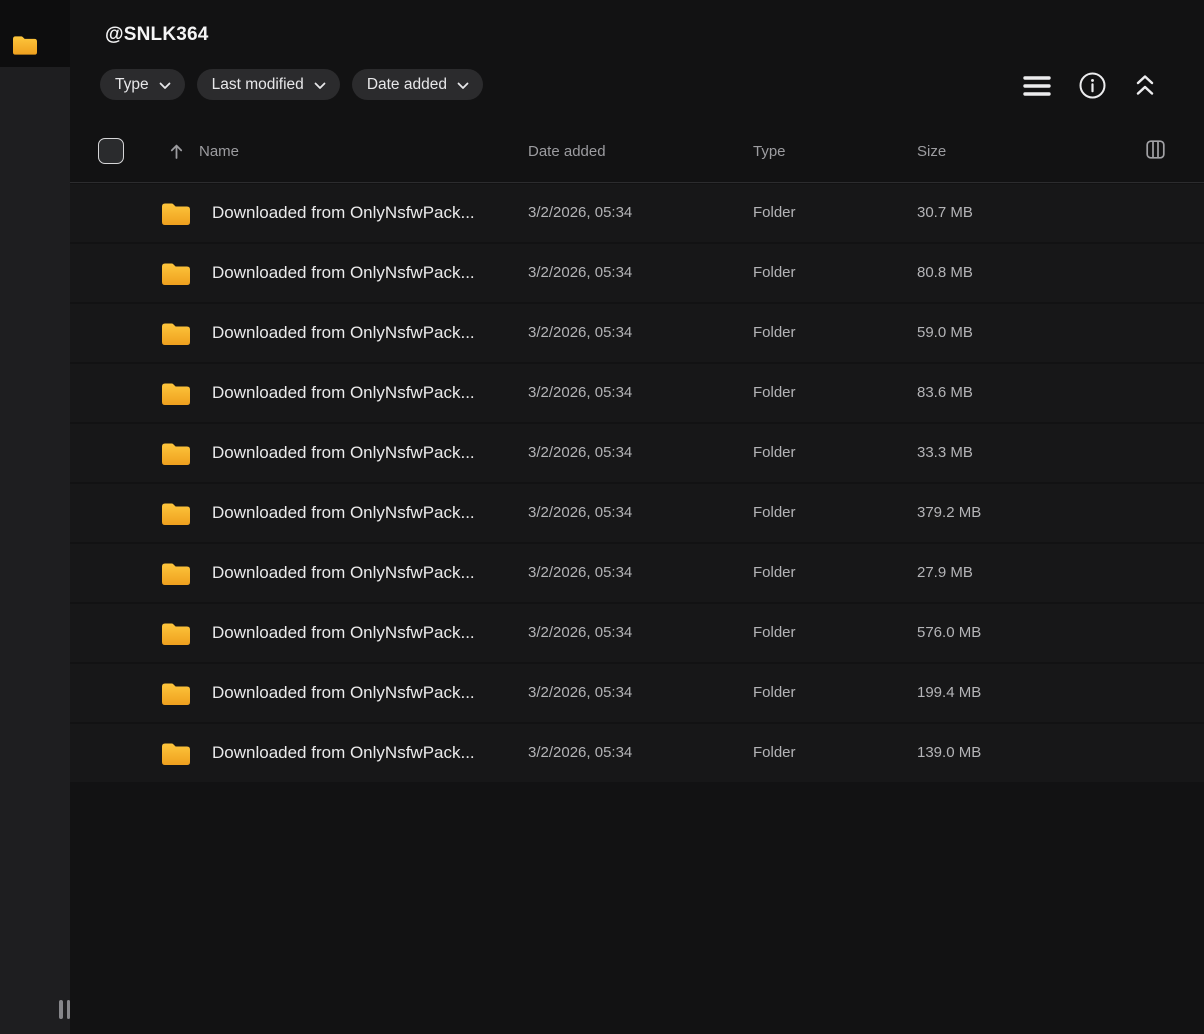  I want to click on double-chevron-up-icon, so click(1145, 85).